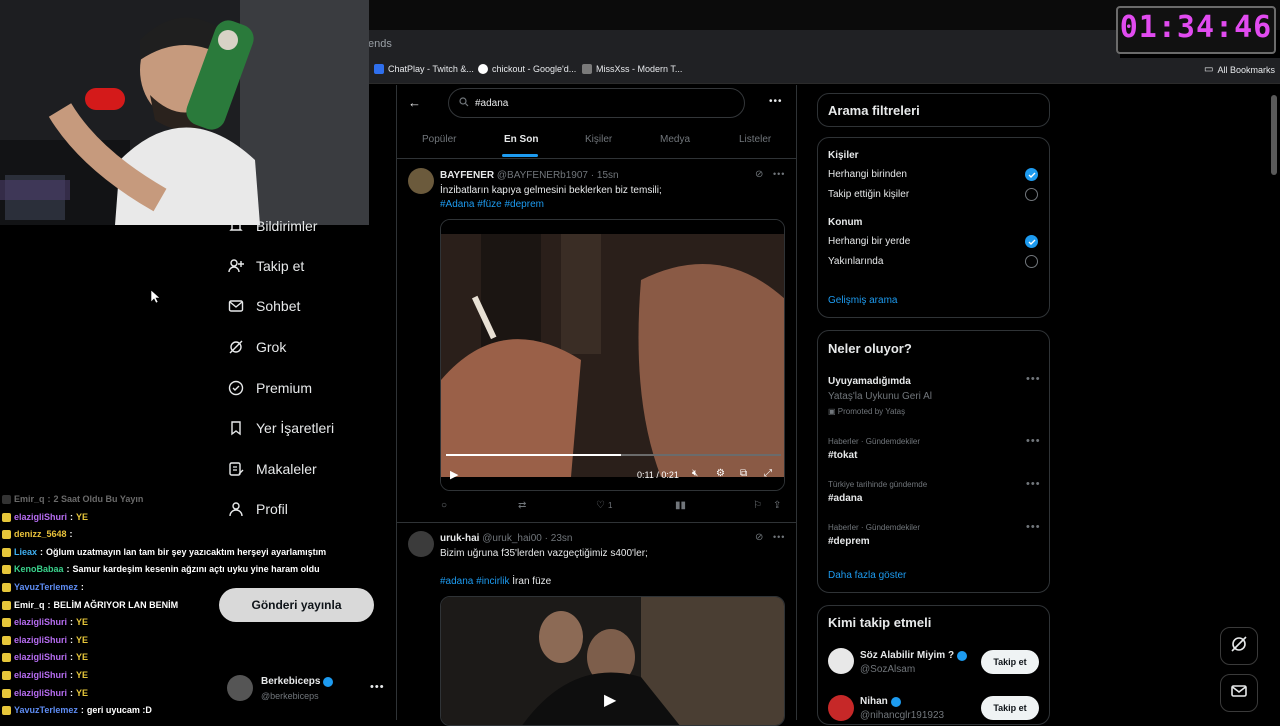  What do you see at coordinates (257, 347) in the screenshot?
I see `nav-item-grok: Grok` at bounding box center [257, 347].